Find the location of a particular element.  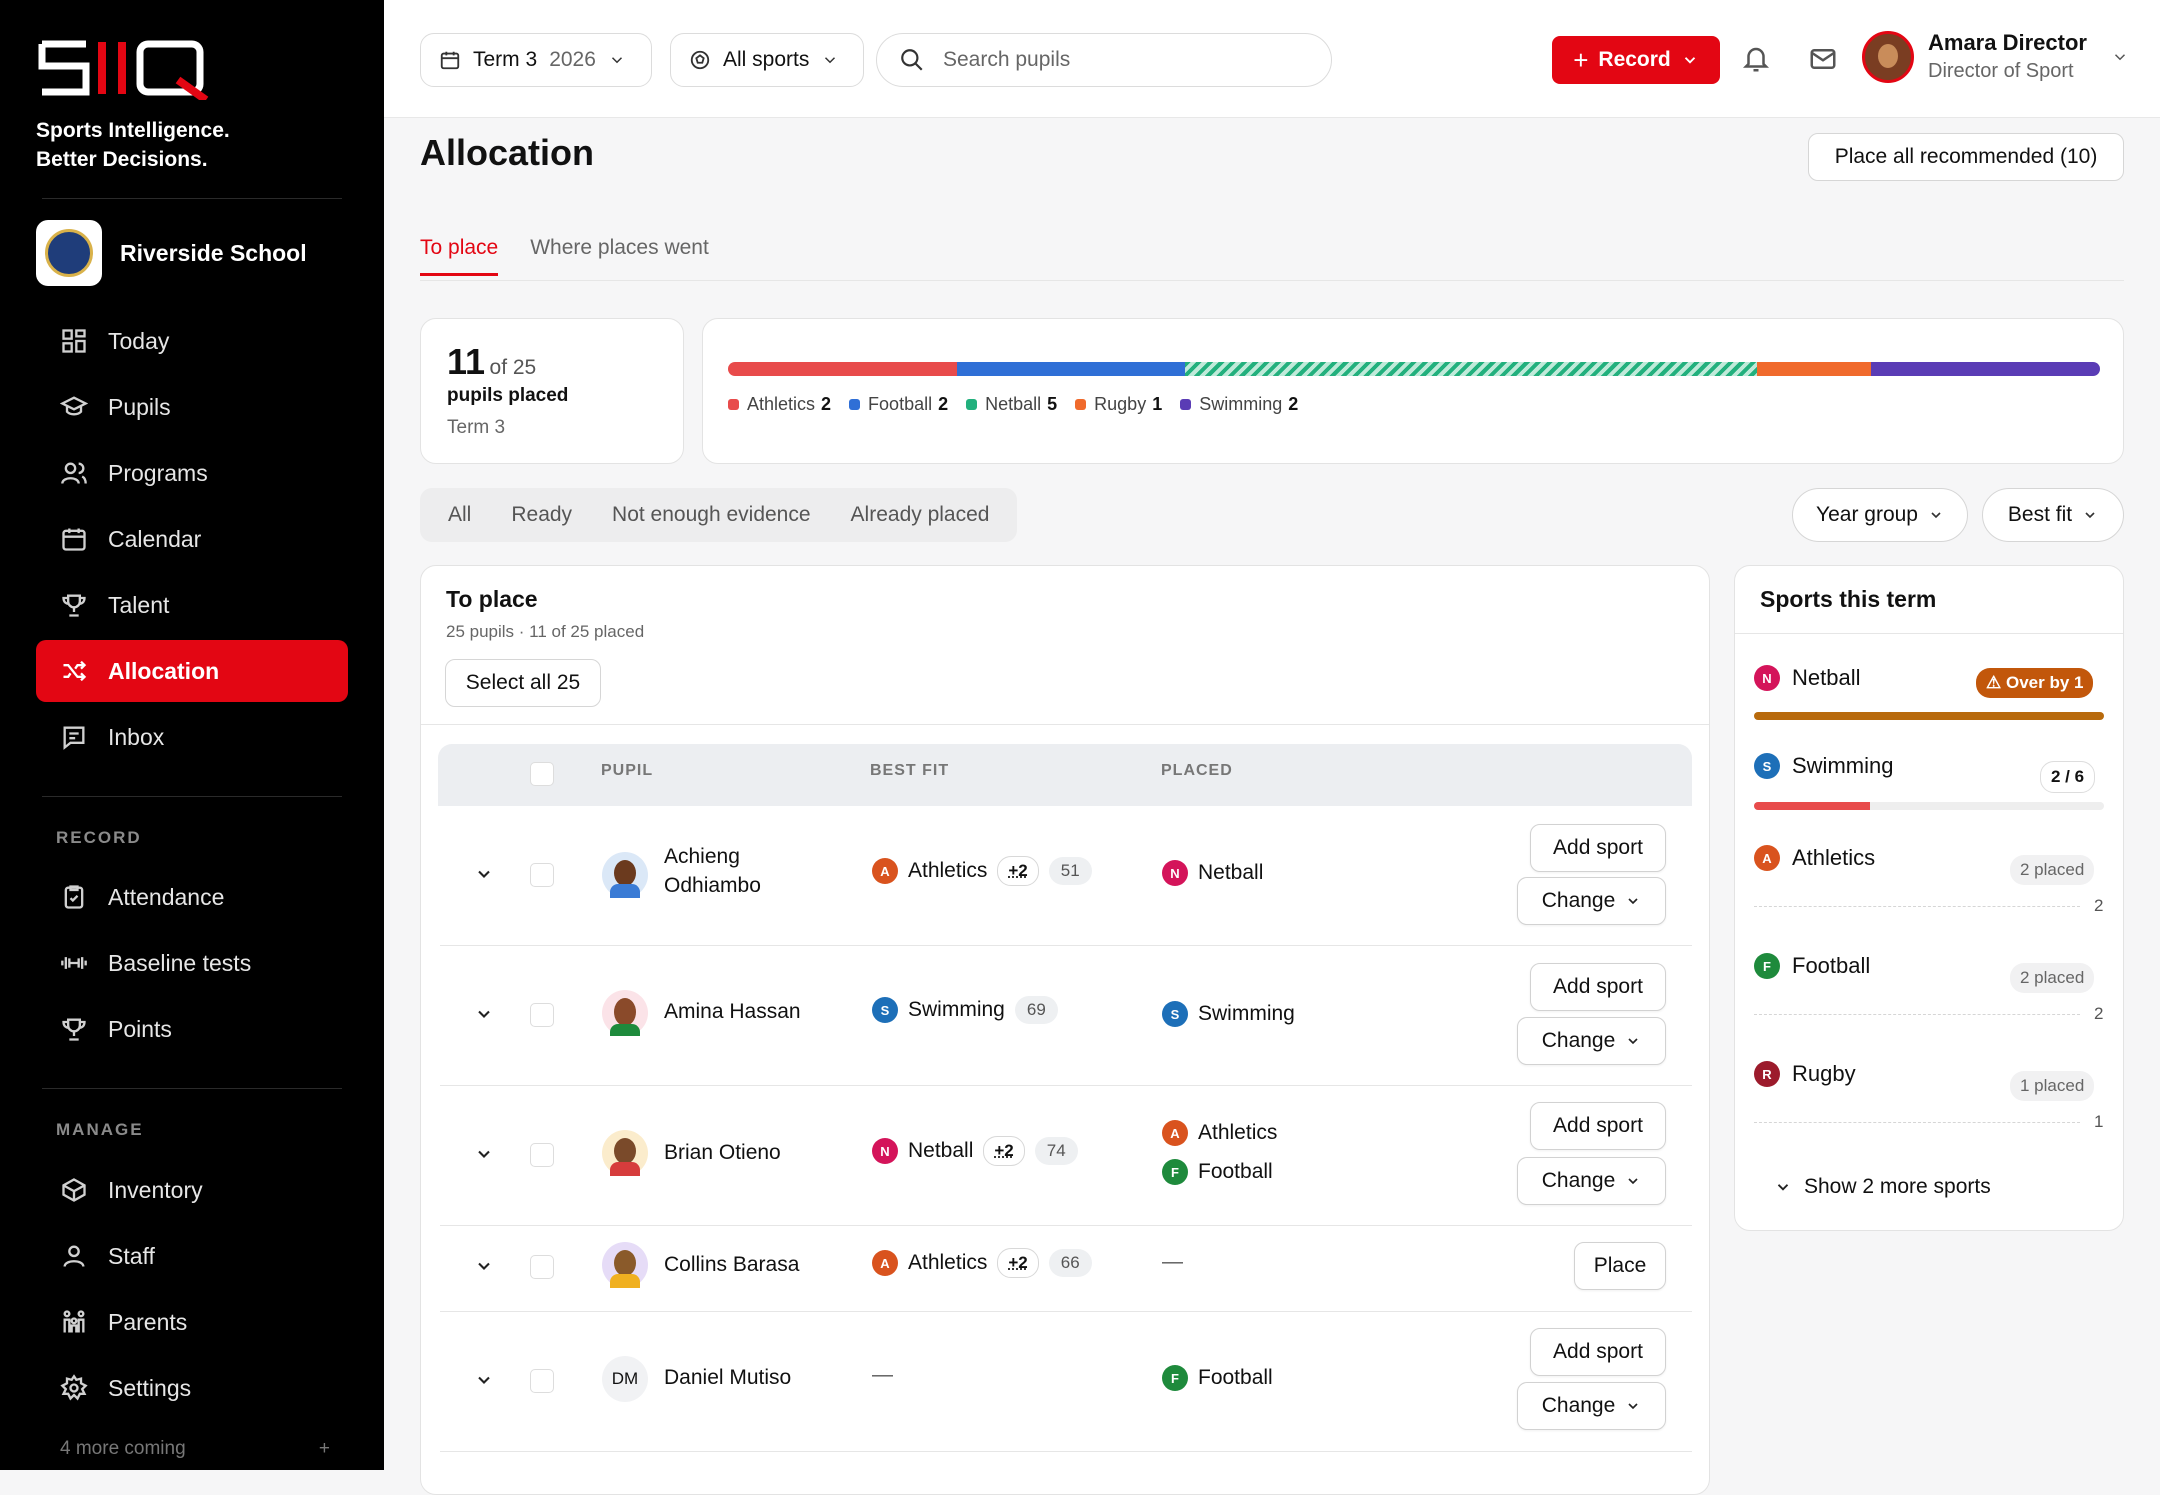

distribution-bar is located at coordinates (1414, 369).